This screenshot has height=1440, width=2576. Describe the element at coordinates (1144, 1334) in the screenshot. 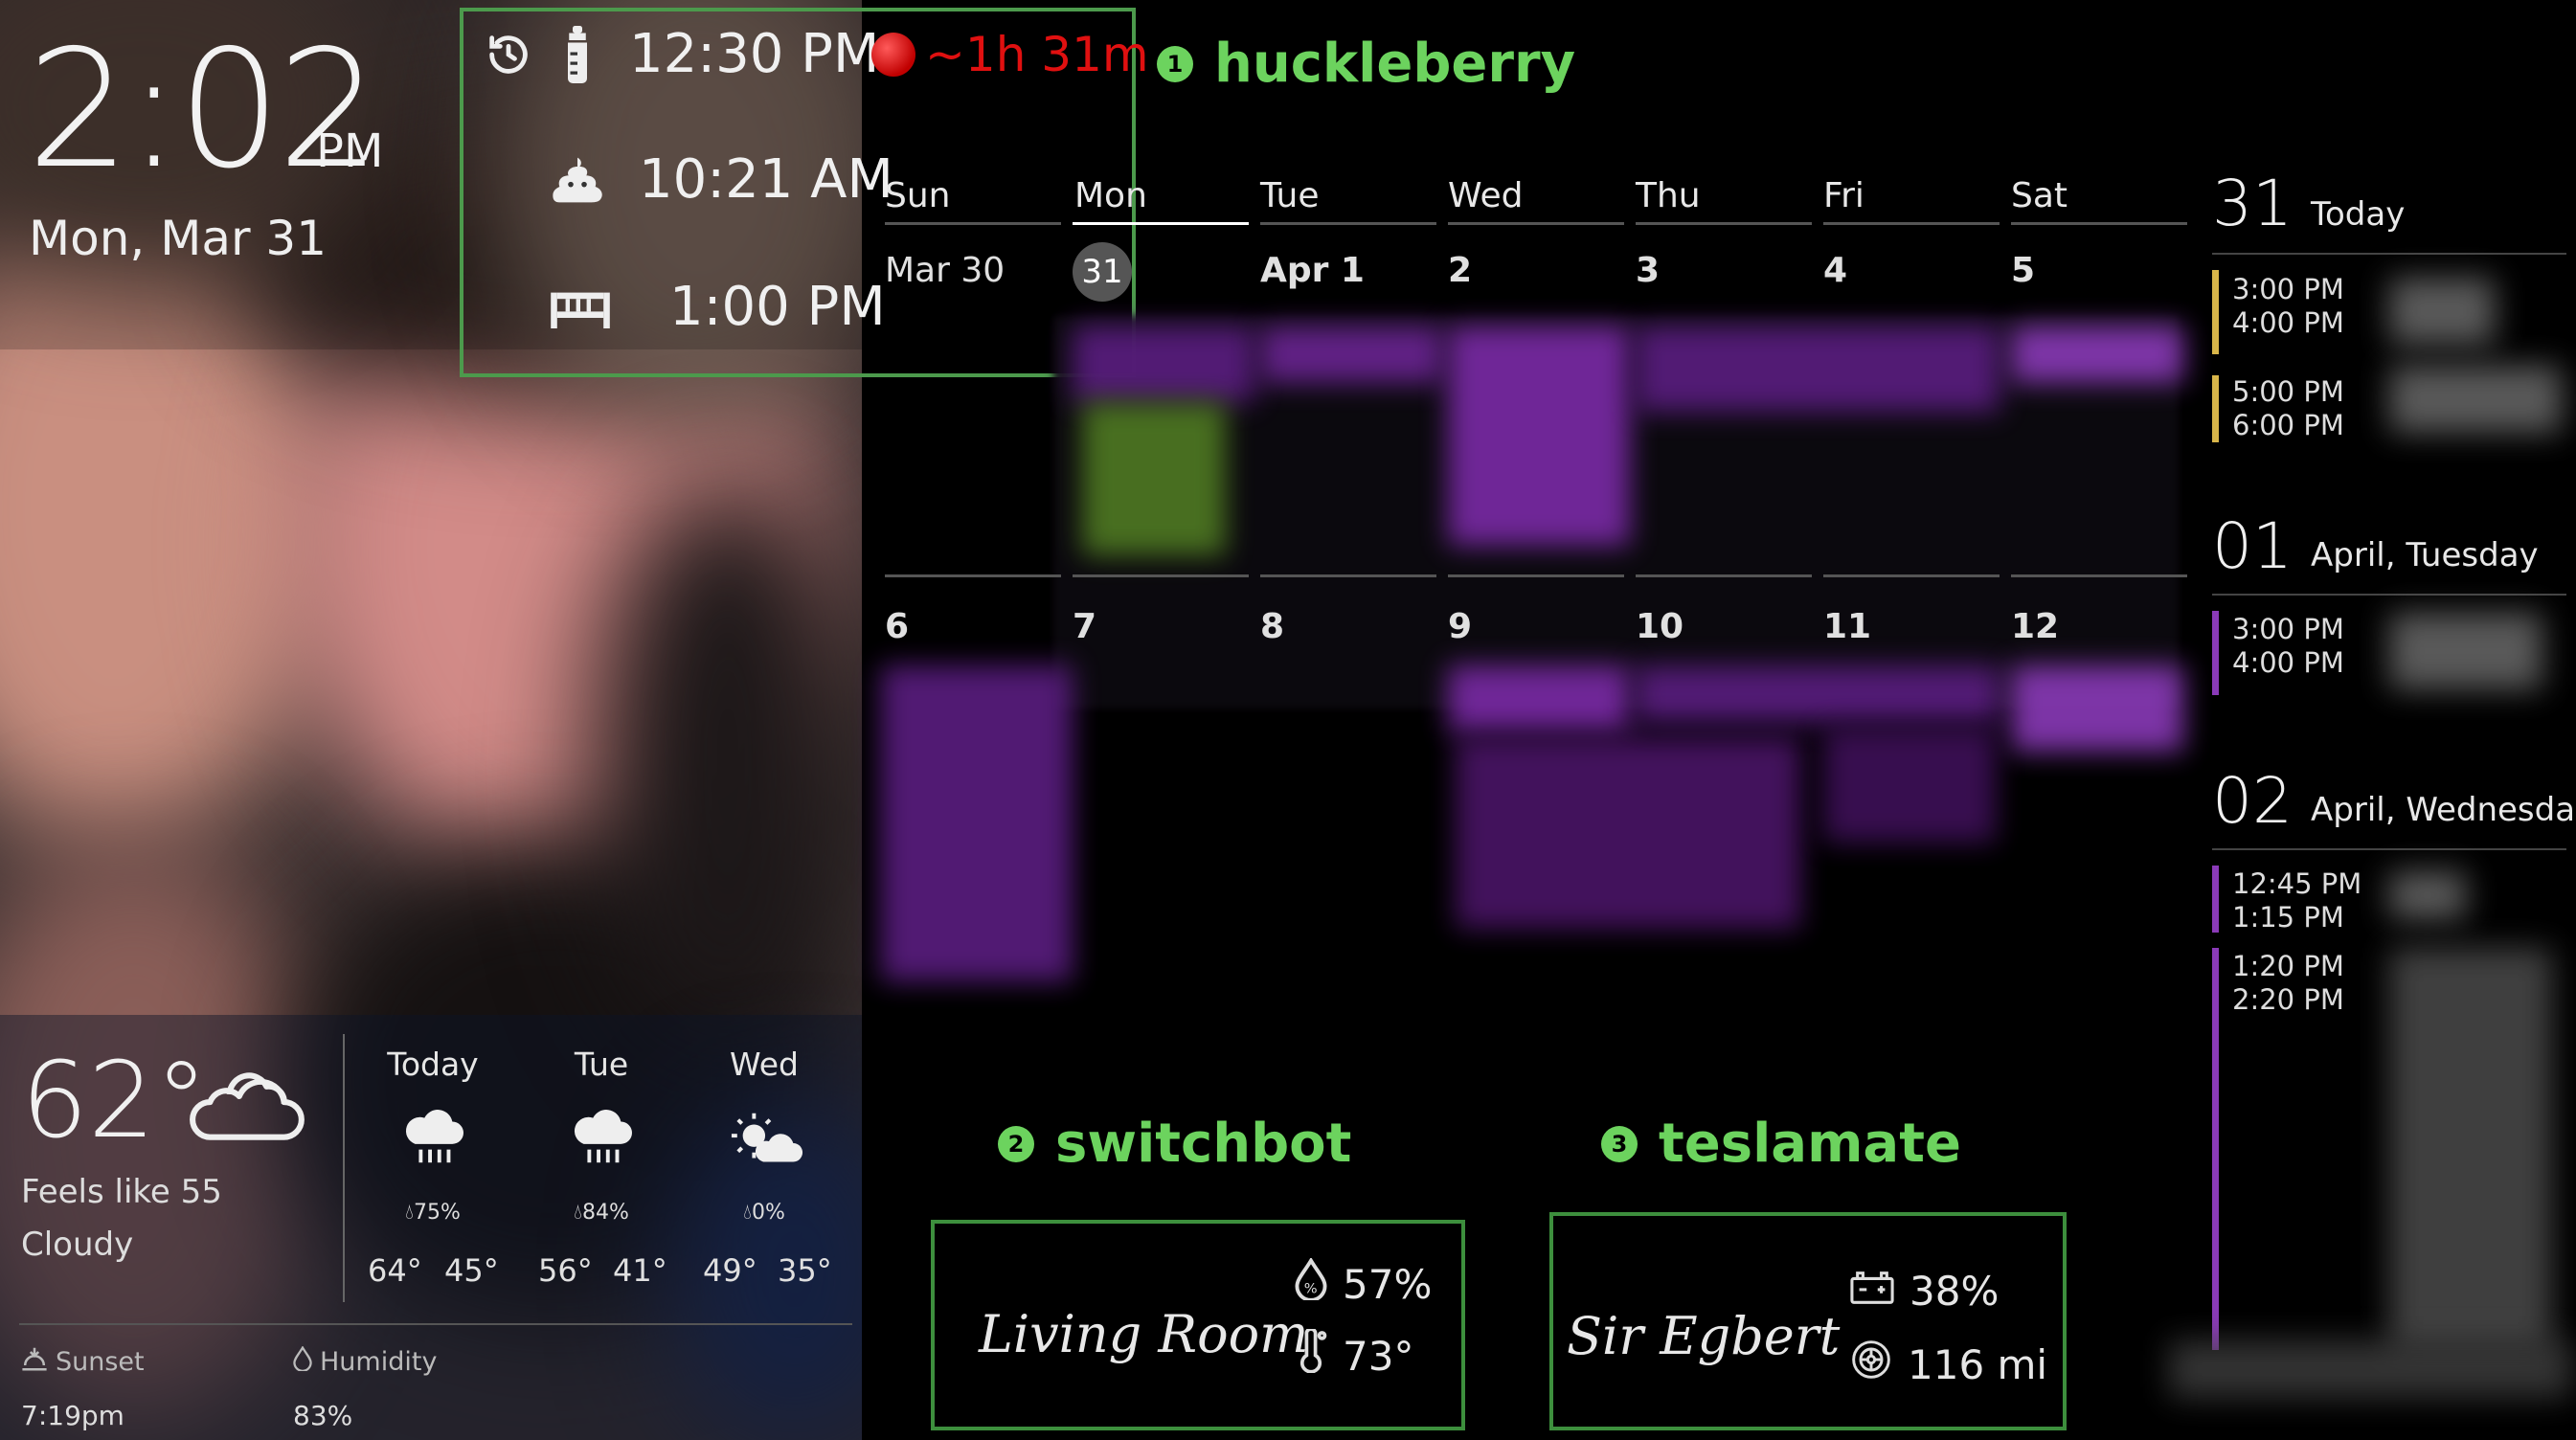

I see `switchbot-location-name: Living Room` at that location.